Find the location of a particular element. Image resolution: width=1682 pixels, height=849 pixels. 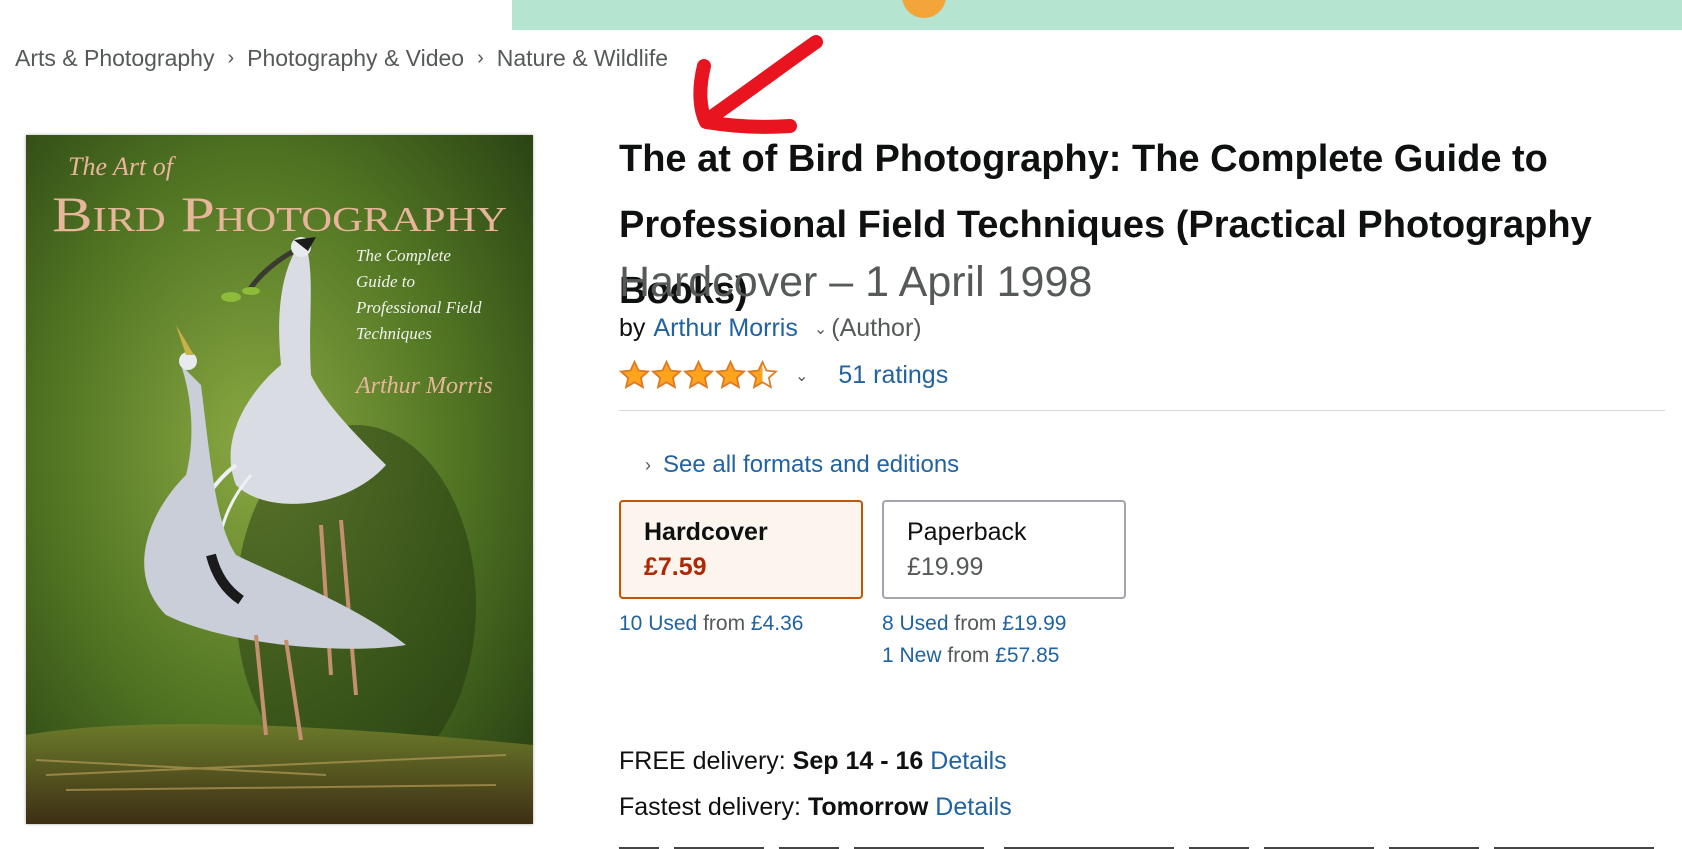

see-all-formats-label: See all formats and editions is located at coordinates (811, 464).